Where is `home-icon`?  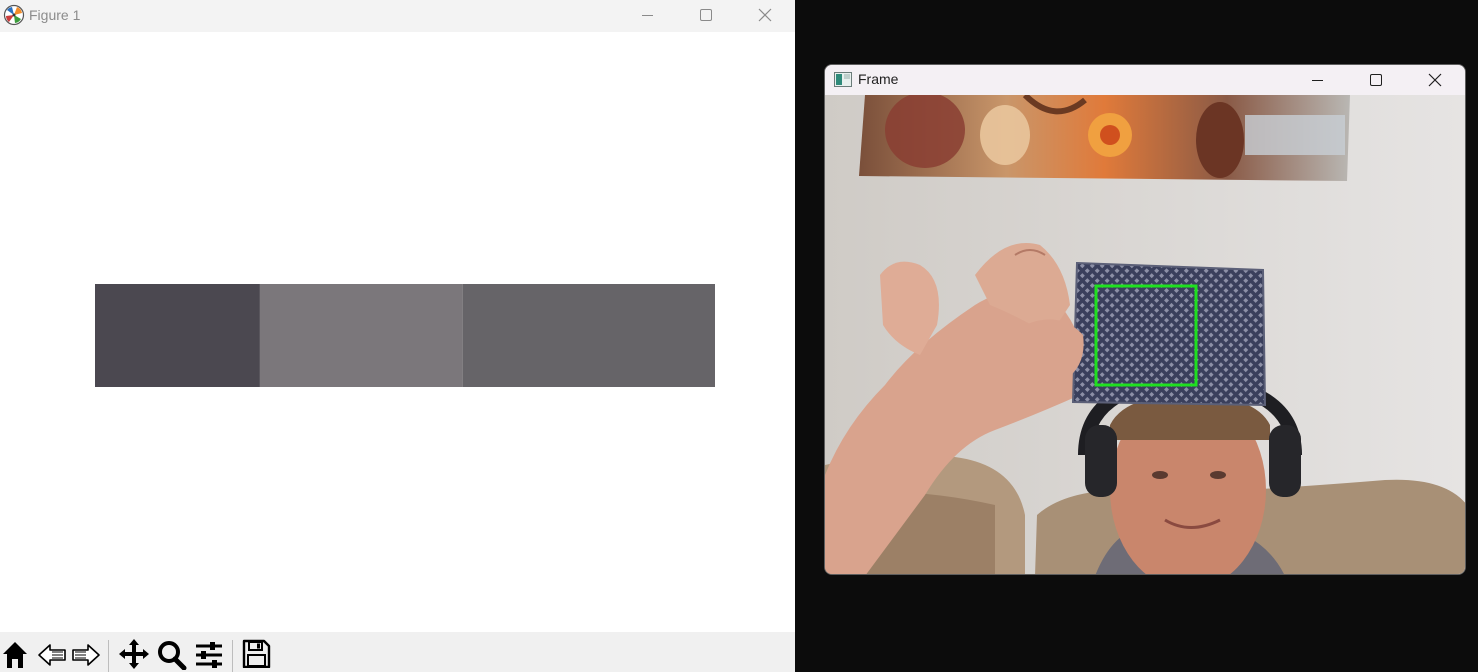
home-icon is located at coordinates (15, 655).